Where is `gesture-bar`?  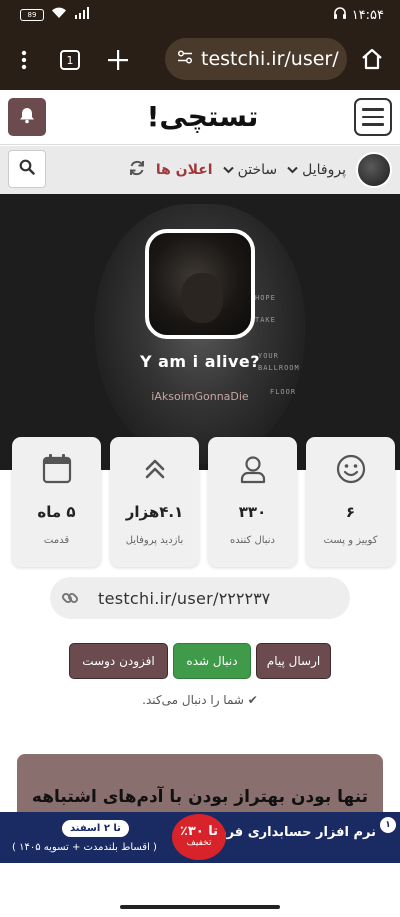
gesture-bar is located at coordinates (200, 907).